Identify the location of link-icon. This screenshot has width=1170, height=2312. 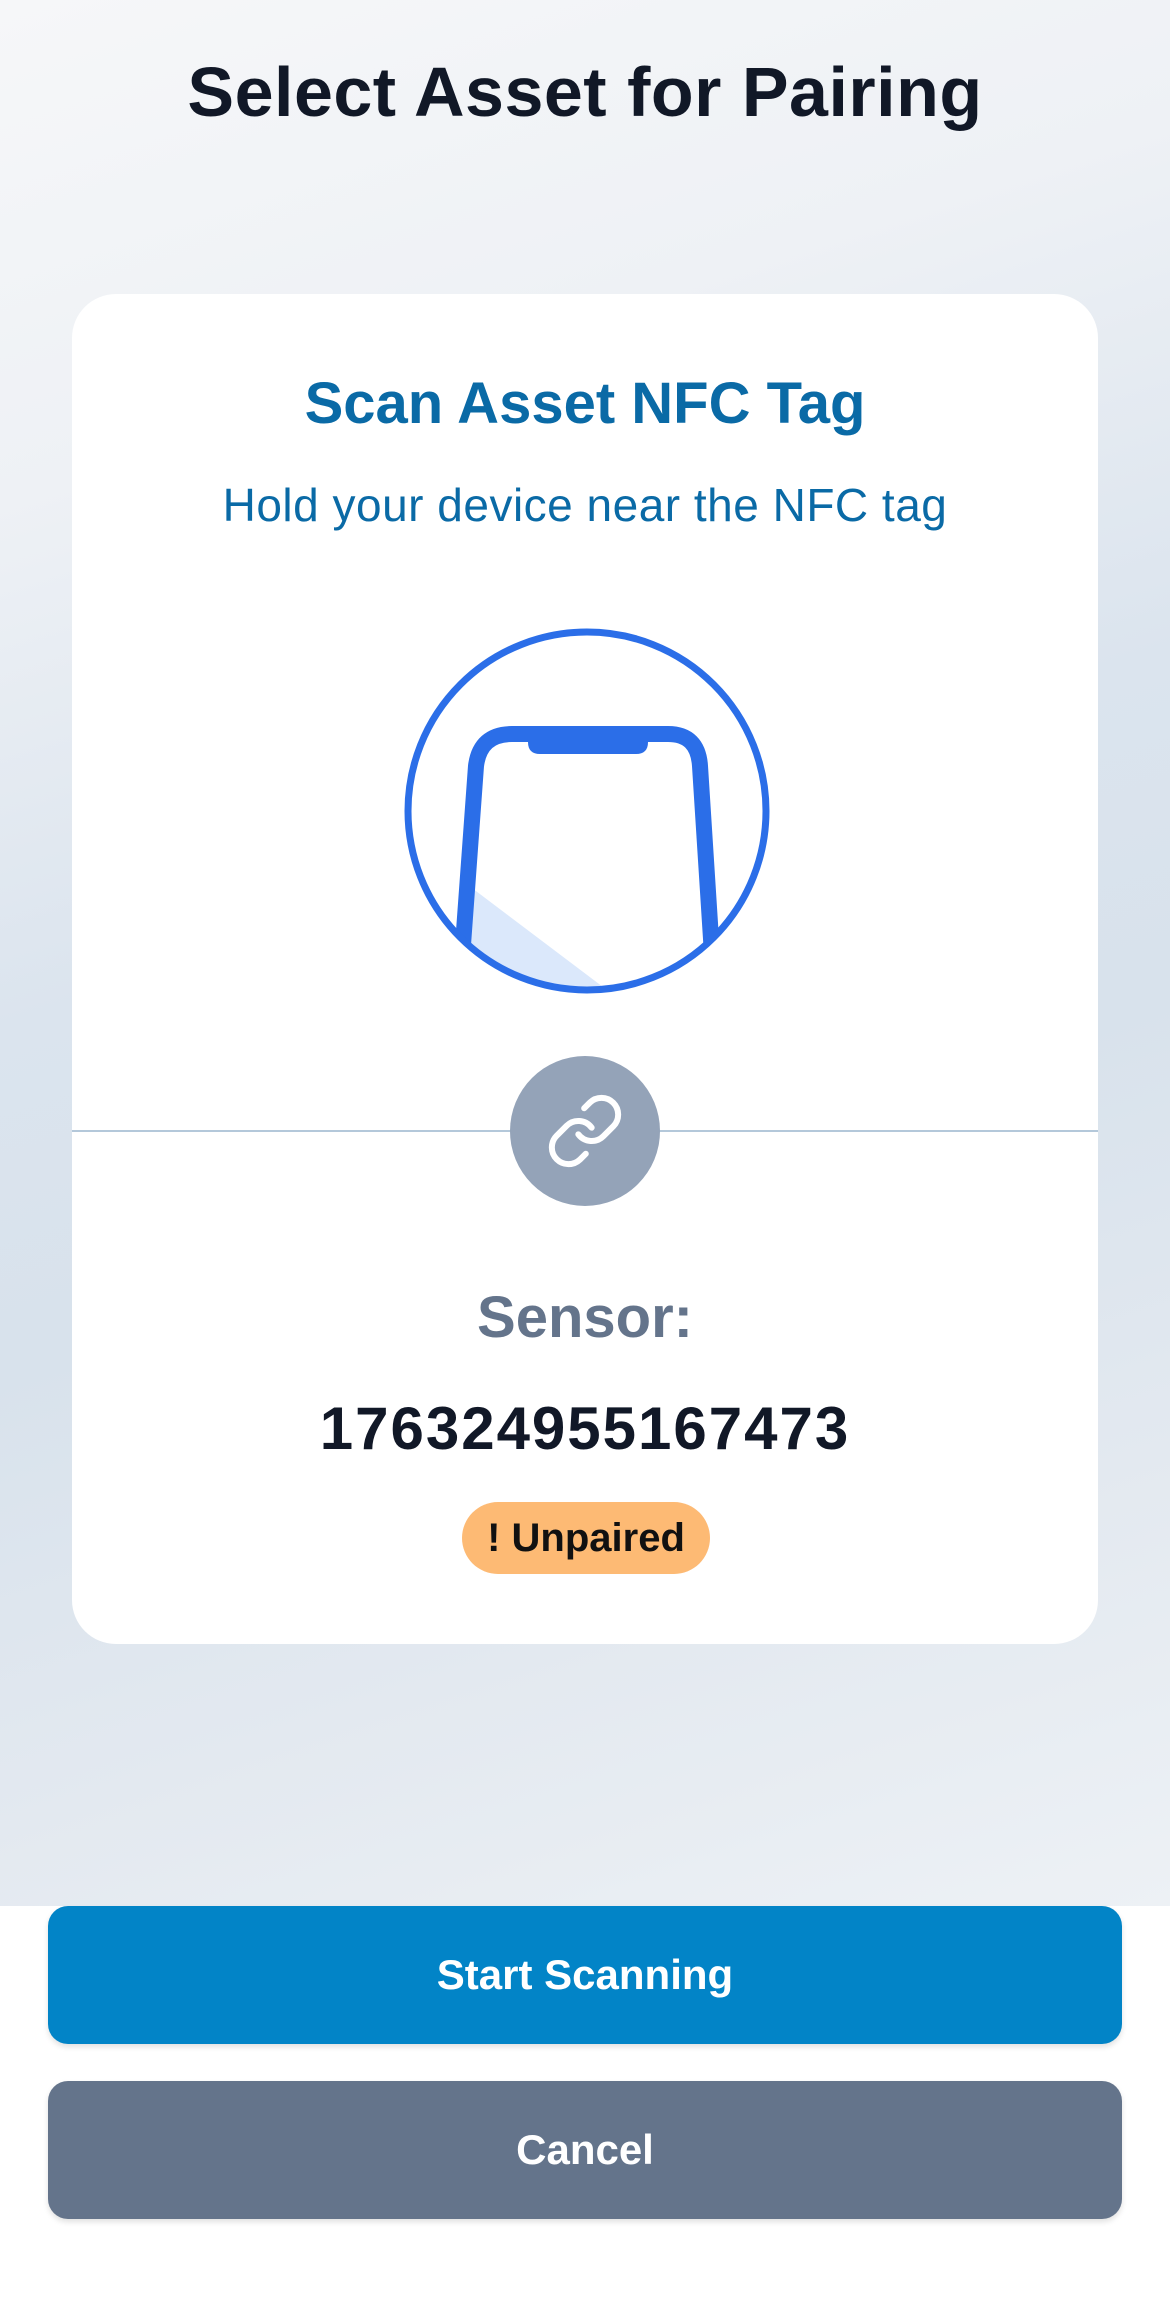
(585, 1131).